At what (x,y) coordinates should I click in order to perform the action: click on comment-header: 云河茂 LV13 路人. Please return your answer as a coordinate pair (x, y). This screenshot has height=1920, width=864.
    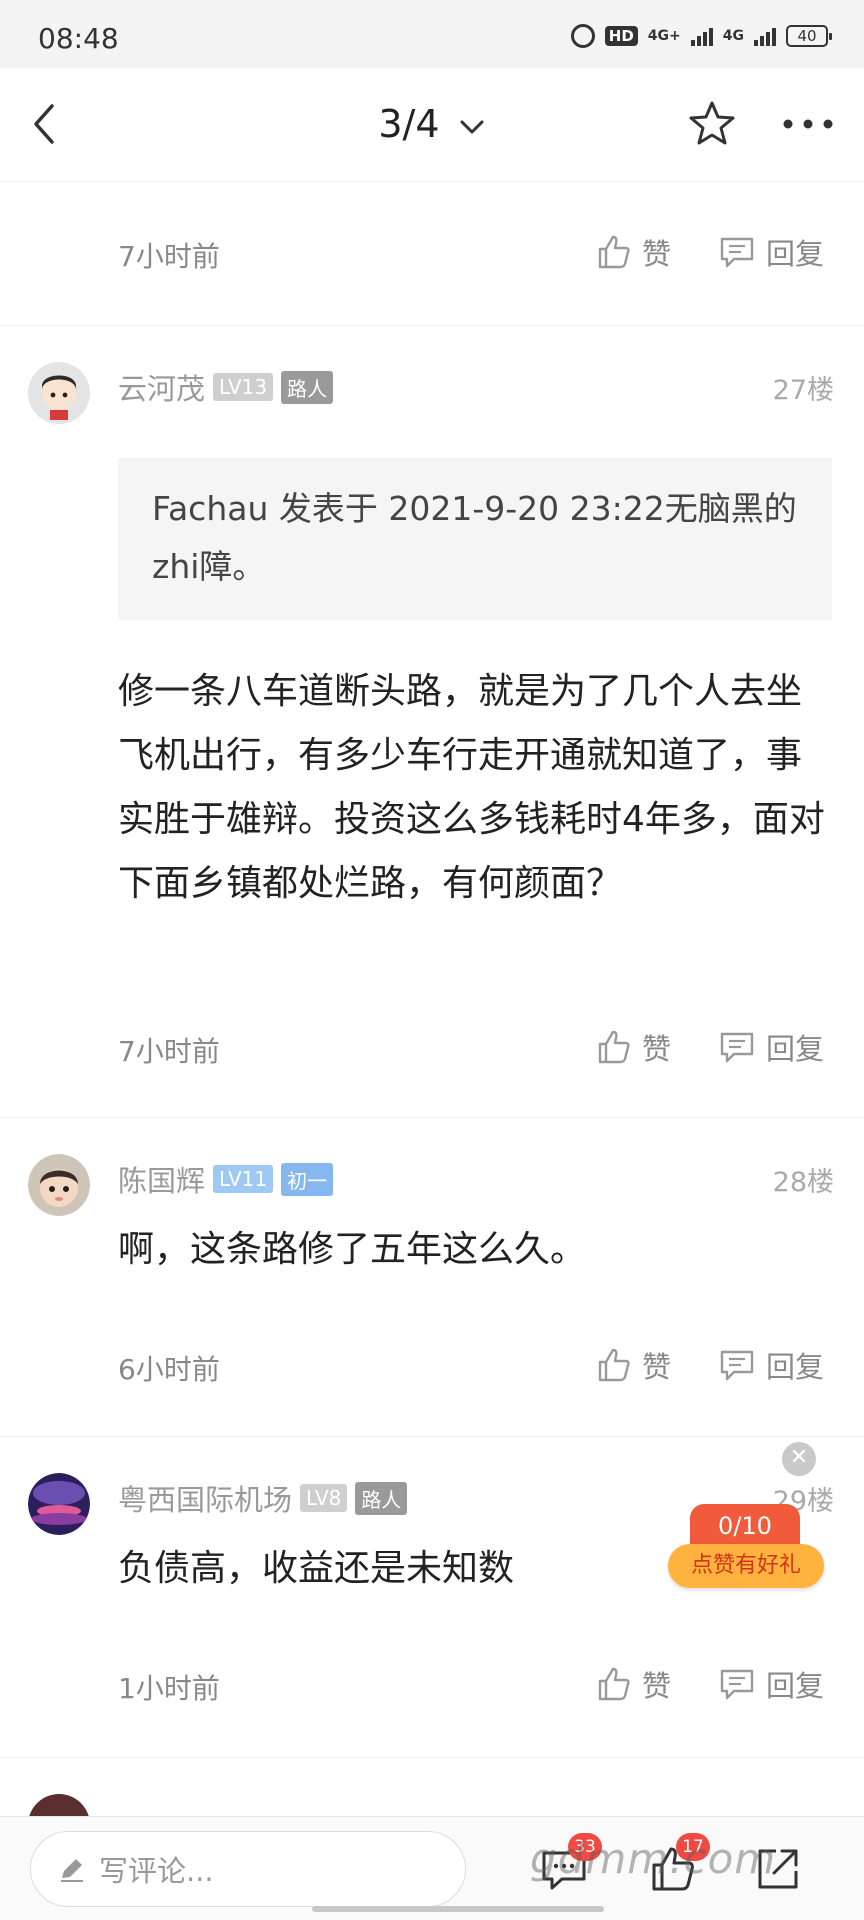
    Looking at the image, I should click on (226, 387).